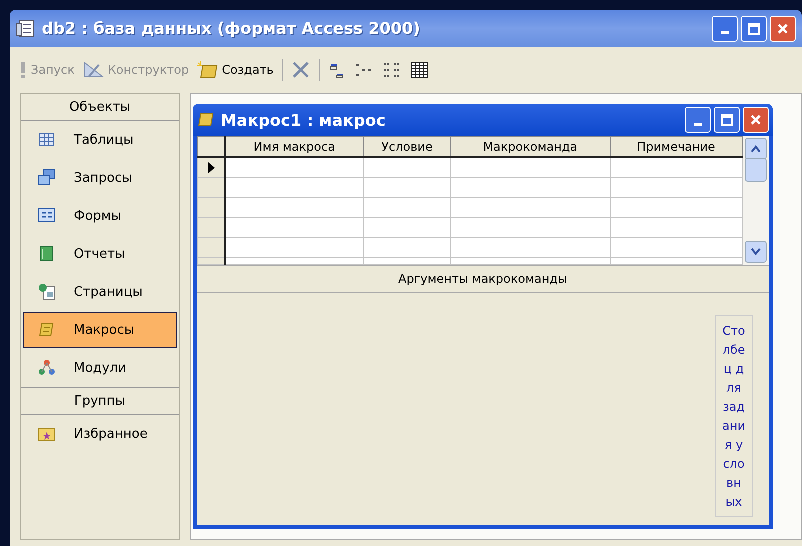  What do you see at coordinates (100, 434) in the screenshot?
I see `sidebar-item: Избранное` at bounding box center [100, 434].